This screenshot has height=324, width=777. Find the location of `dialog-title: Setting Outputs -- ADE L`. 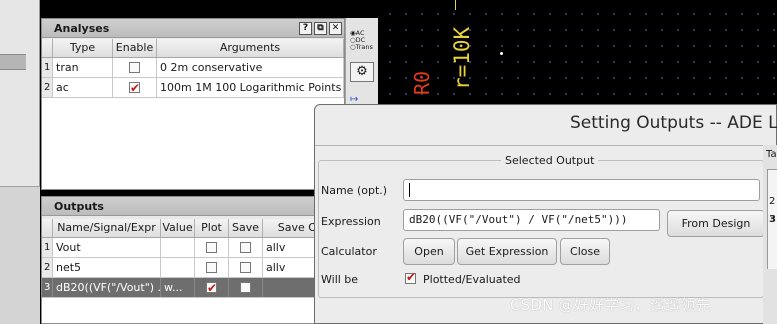

dialog-title: Setting Outputs -- ADE L is located at coordinates (673, 123).